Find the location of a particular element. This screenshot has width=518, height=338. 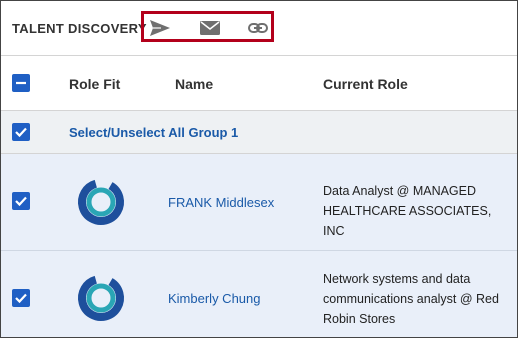

panel-title: TALENT DISCOVERY is located at coordinates (79, 28).